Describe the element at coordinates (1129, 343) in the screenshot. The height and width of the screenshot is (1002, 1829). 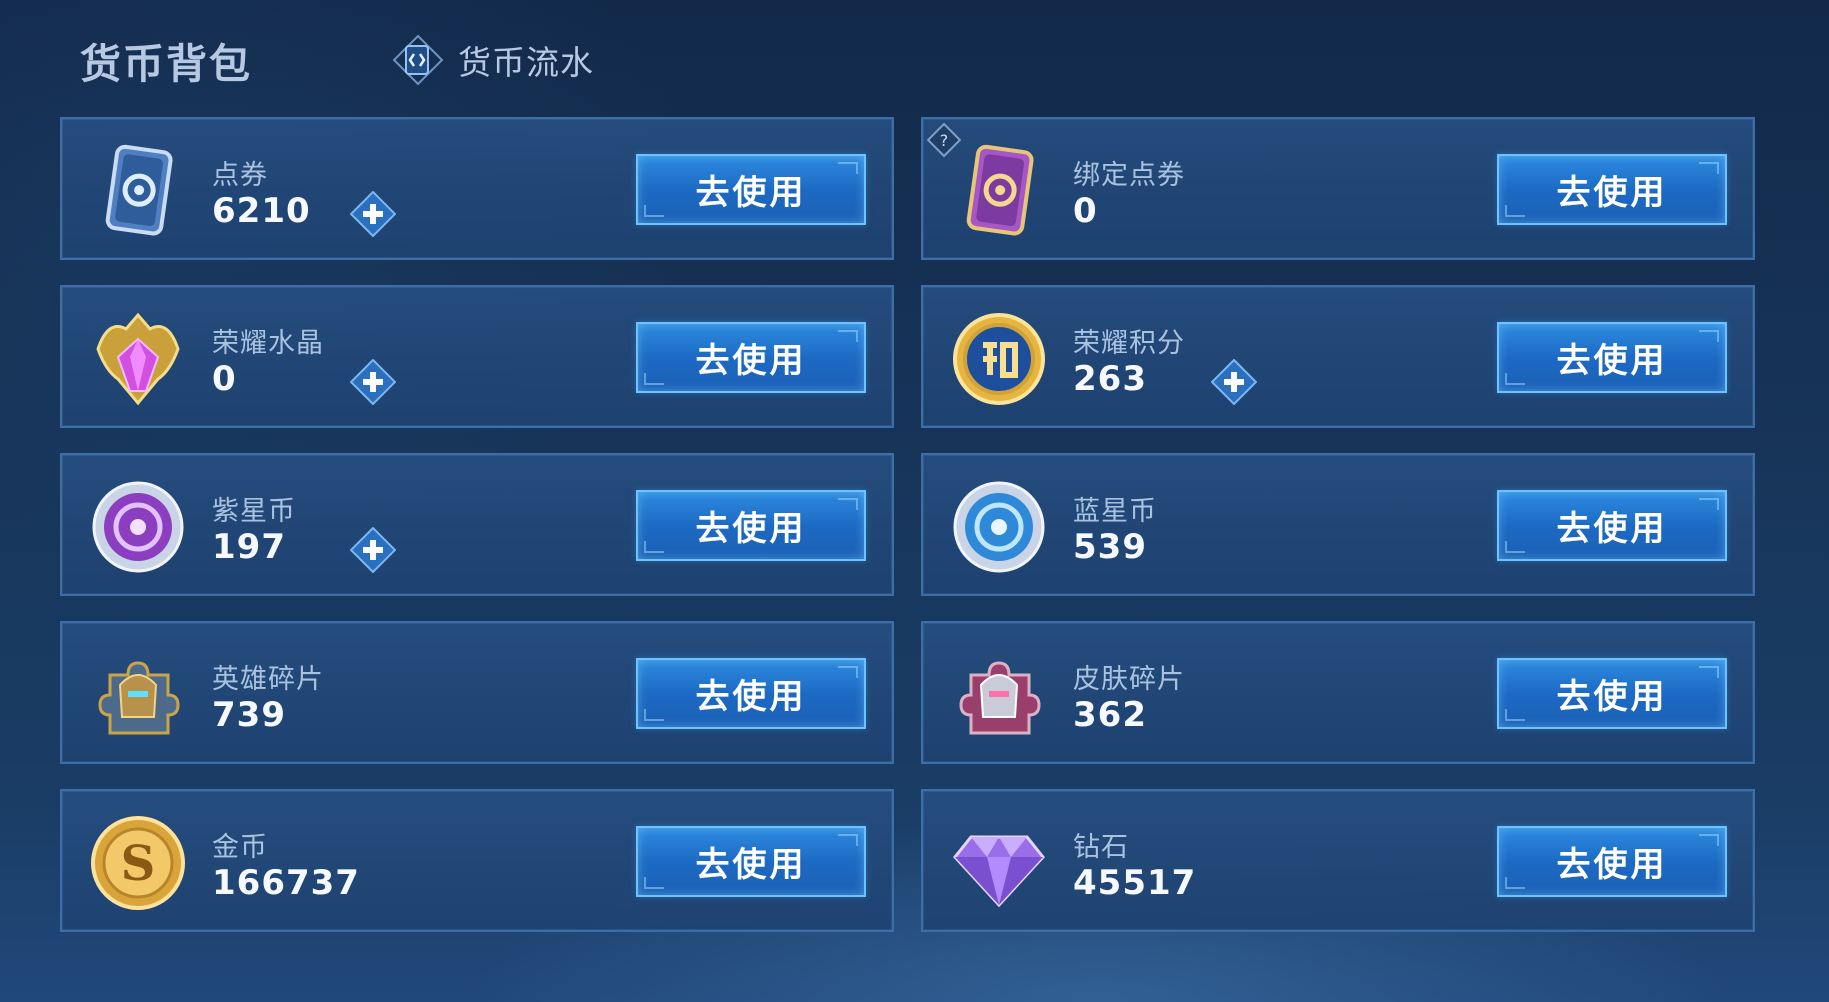
I see `currency-name: 荣耀积分` at that location.